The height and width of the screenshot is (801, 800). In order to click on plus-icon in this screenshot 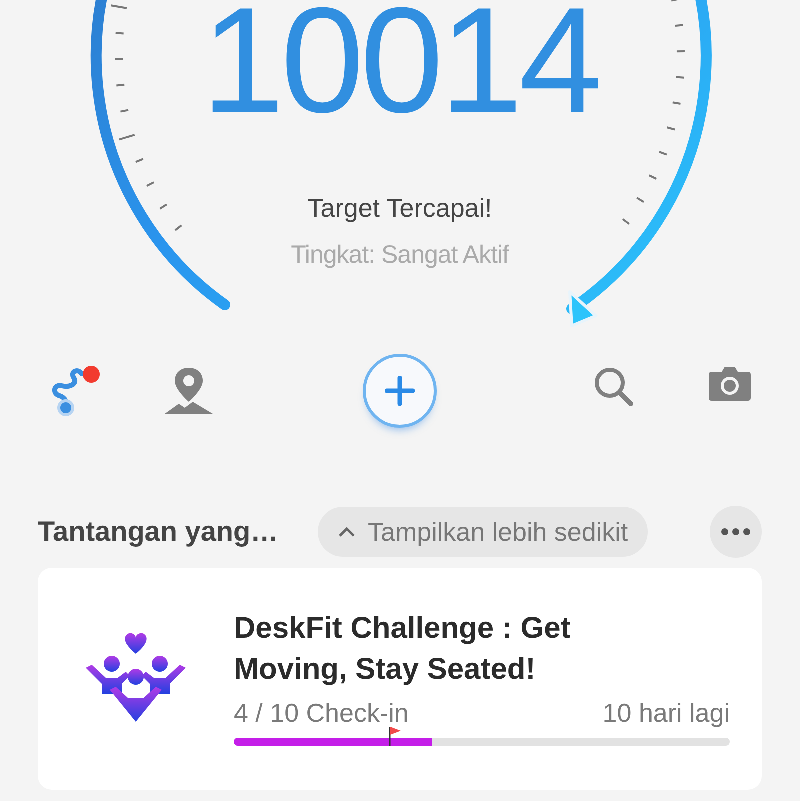, I will do `click(400, 391)`.